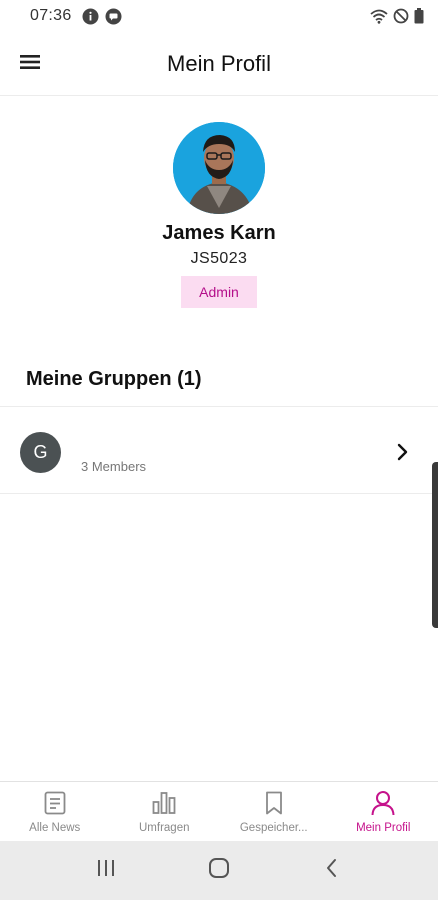 This screenshot has height=900, width=438. I want to click on home-button, so click(219, 871).